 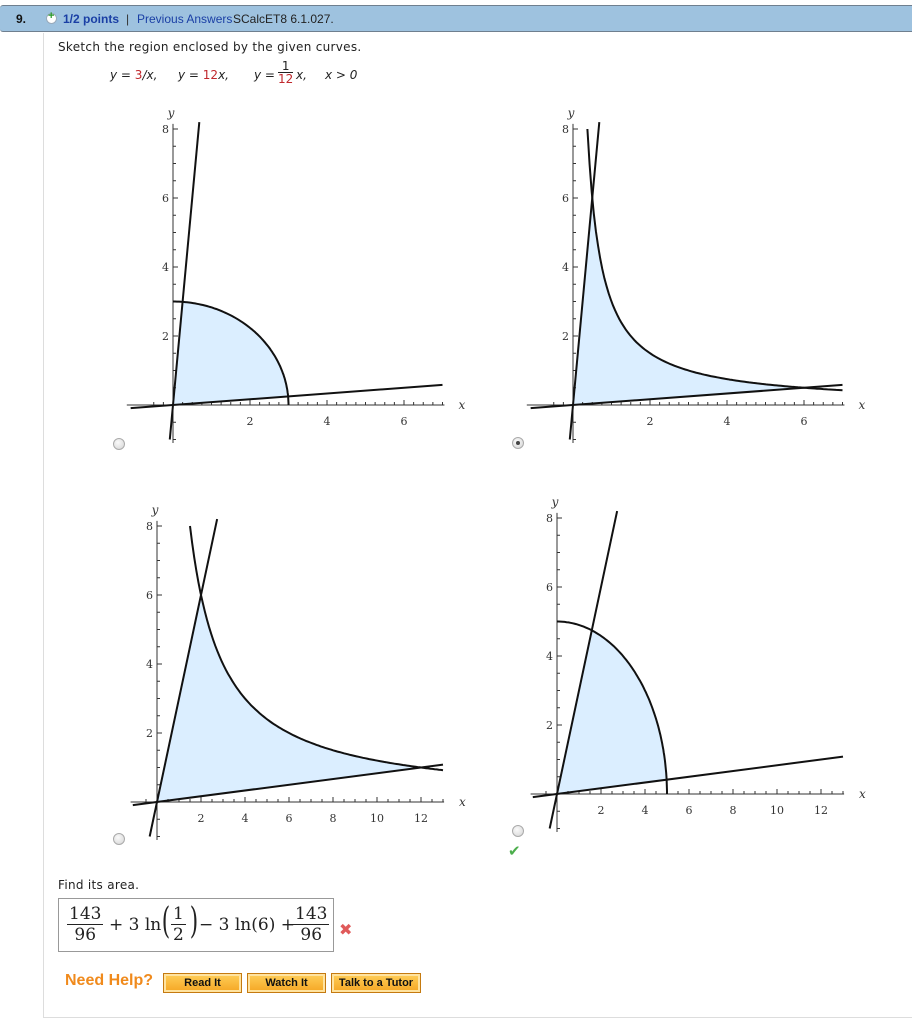 What do you see at coordinates (202, 983) in the screenshot?
I see `read-it-button: Read It` at bounding box center [202, 983].